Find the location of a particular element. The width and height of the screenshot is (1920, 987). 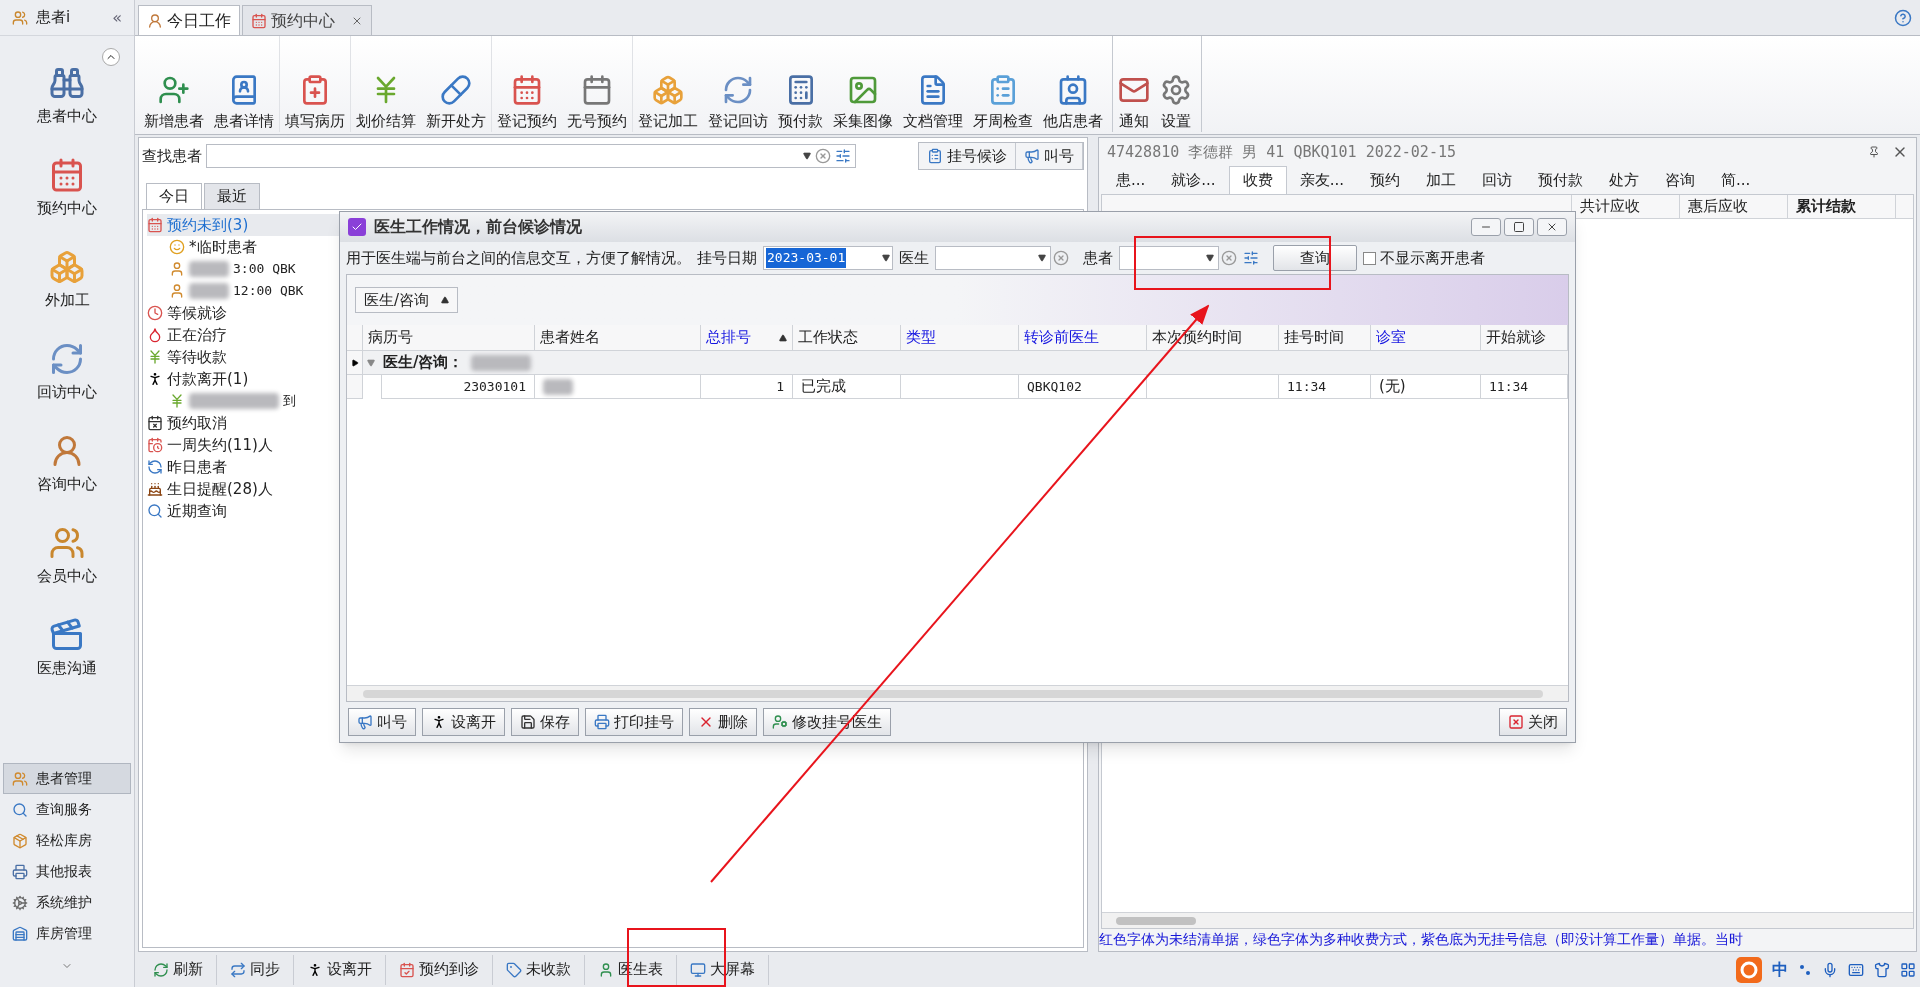

toolbar-button: 预约到诊 is located at coordinates (439, 969).